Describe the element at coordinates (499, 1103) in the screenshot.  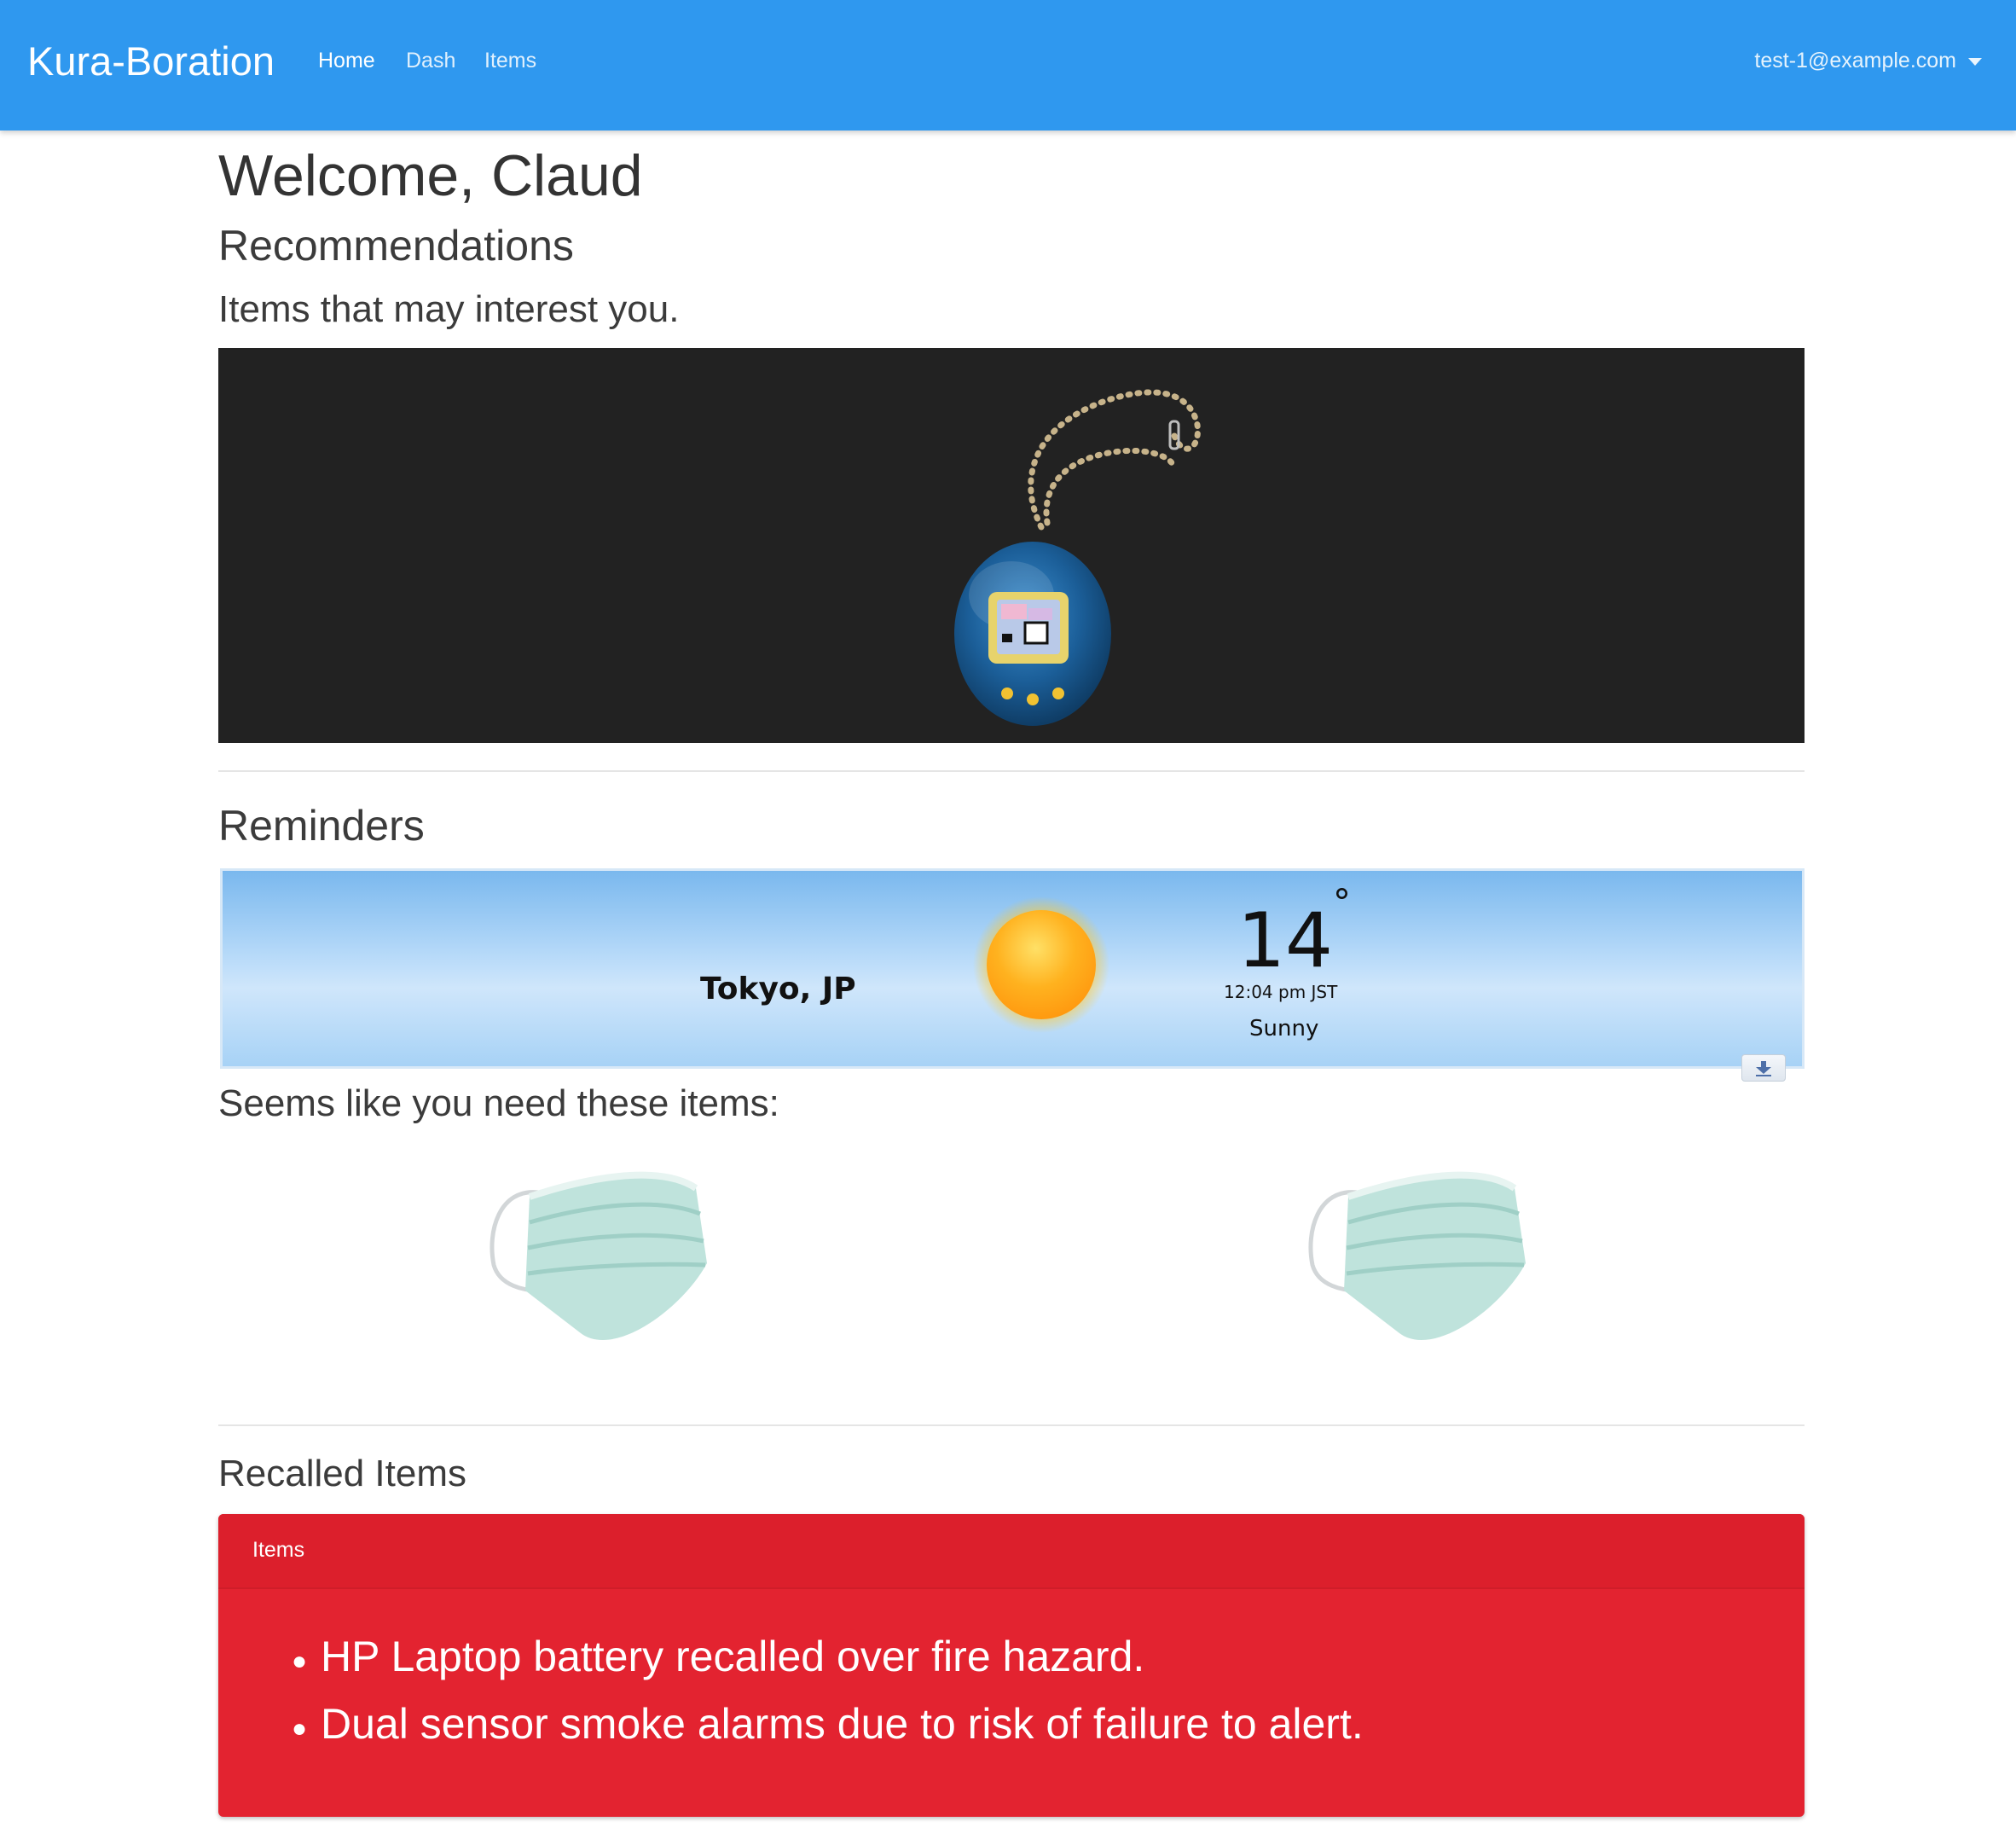
I see `needed-items-heading: Seems like you need these items:` at that location.